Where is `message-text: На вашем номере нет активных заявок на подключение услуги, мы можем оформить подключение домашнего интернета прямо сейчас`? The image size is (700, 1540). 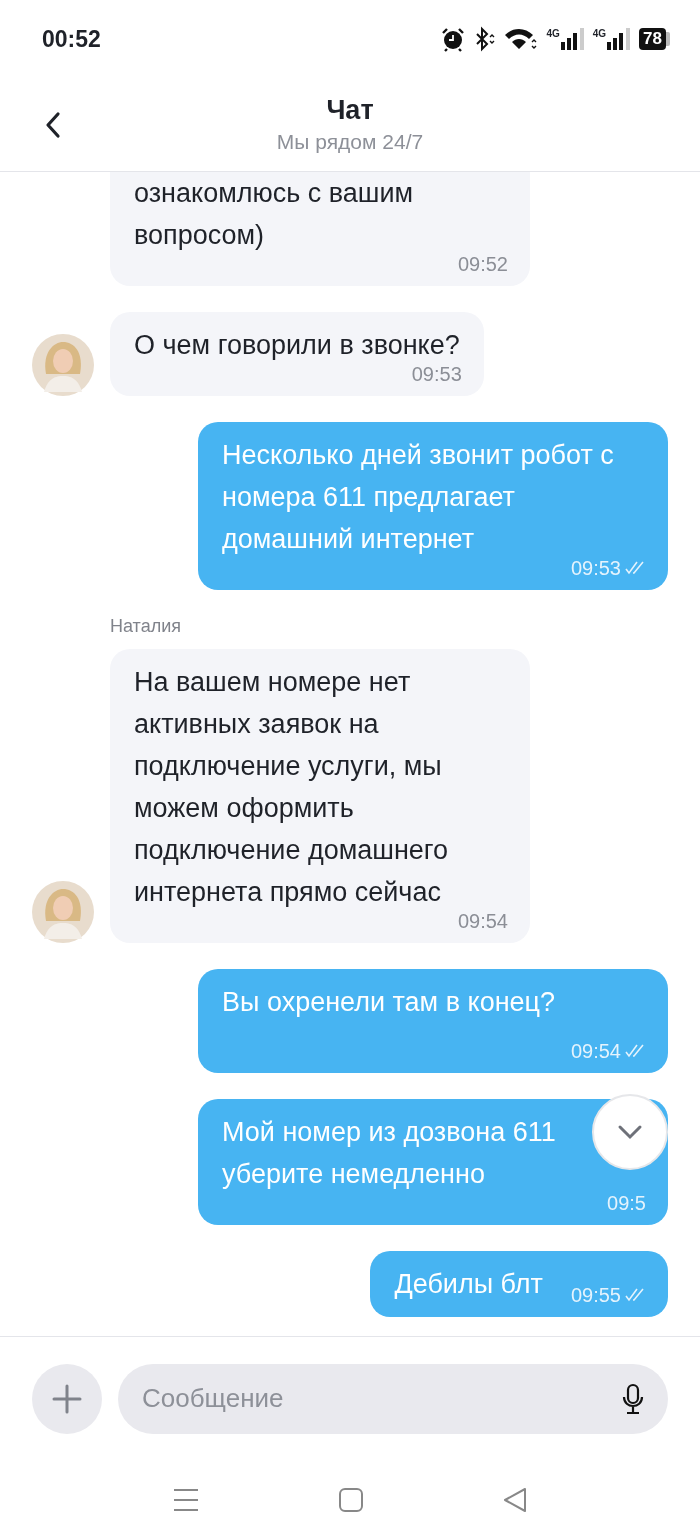 message-text: На вашем номере нет активных заявок на подключение услуги, мы можем оформить подключение домашнего интернета прямо сейчас is located at coordinates (291, 787).